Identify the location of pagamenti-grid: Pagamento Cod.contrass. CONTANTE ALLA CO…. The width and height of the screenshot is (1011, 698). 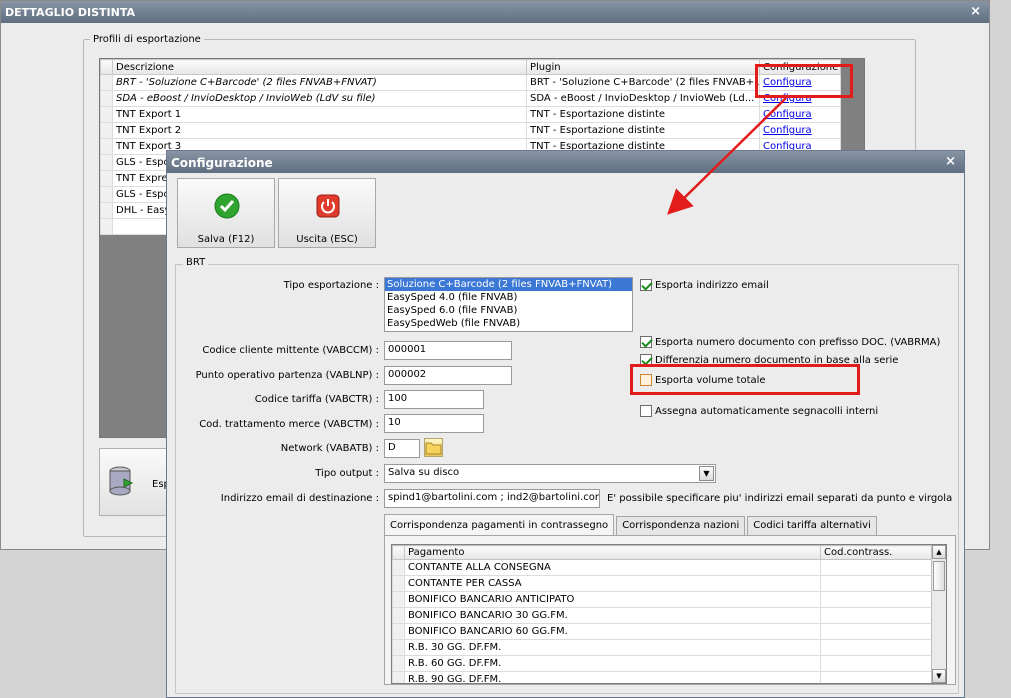
(669, 614).